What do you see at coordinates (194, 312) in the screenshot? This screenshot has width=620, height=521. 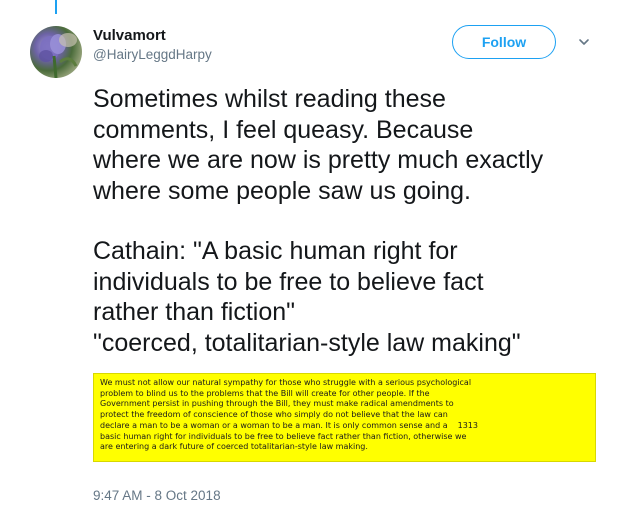 I see `tweet-line: rather than fiction"` at bounding box center [194, 312].